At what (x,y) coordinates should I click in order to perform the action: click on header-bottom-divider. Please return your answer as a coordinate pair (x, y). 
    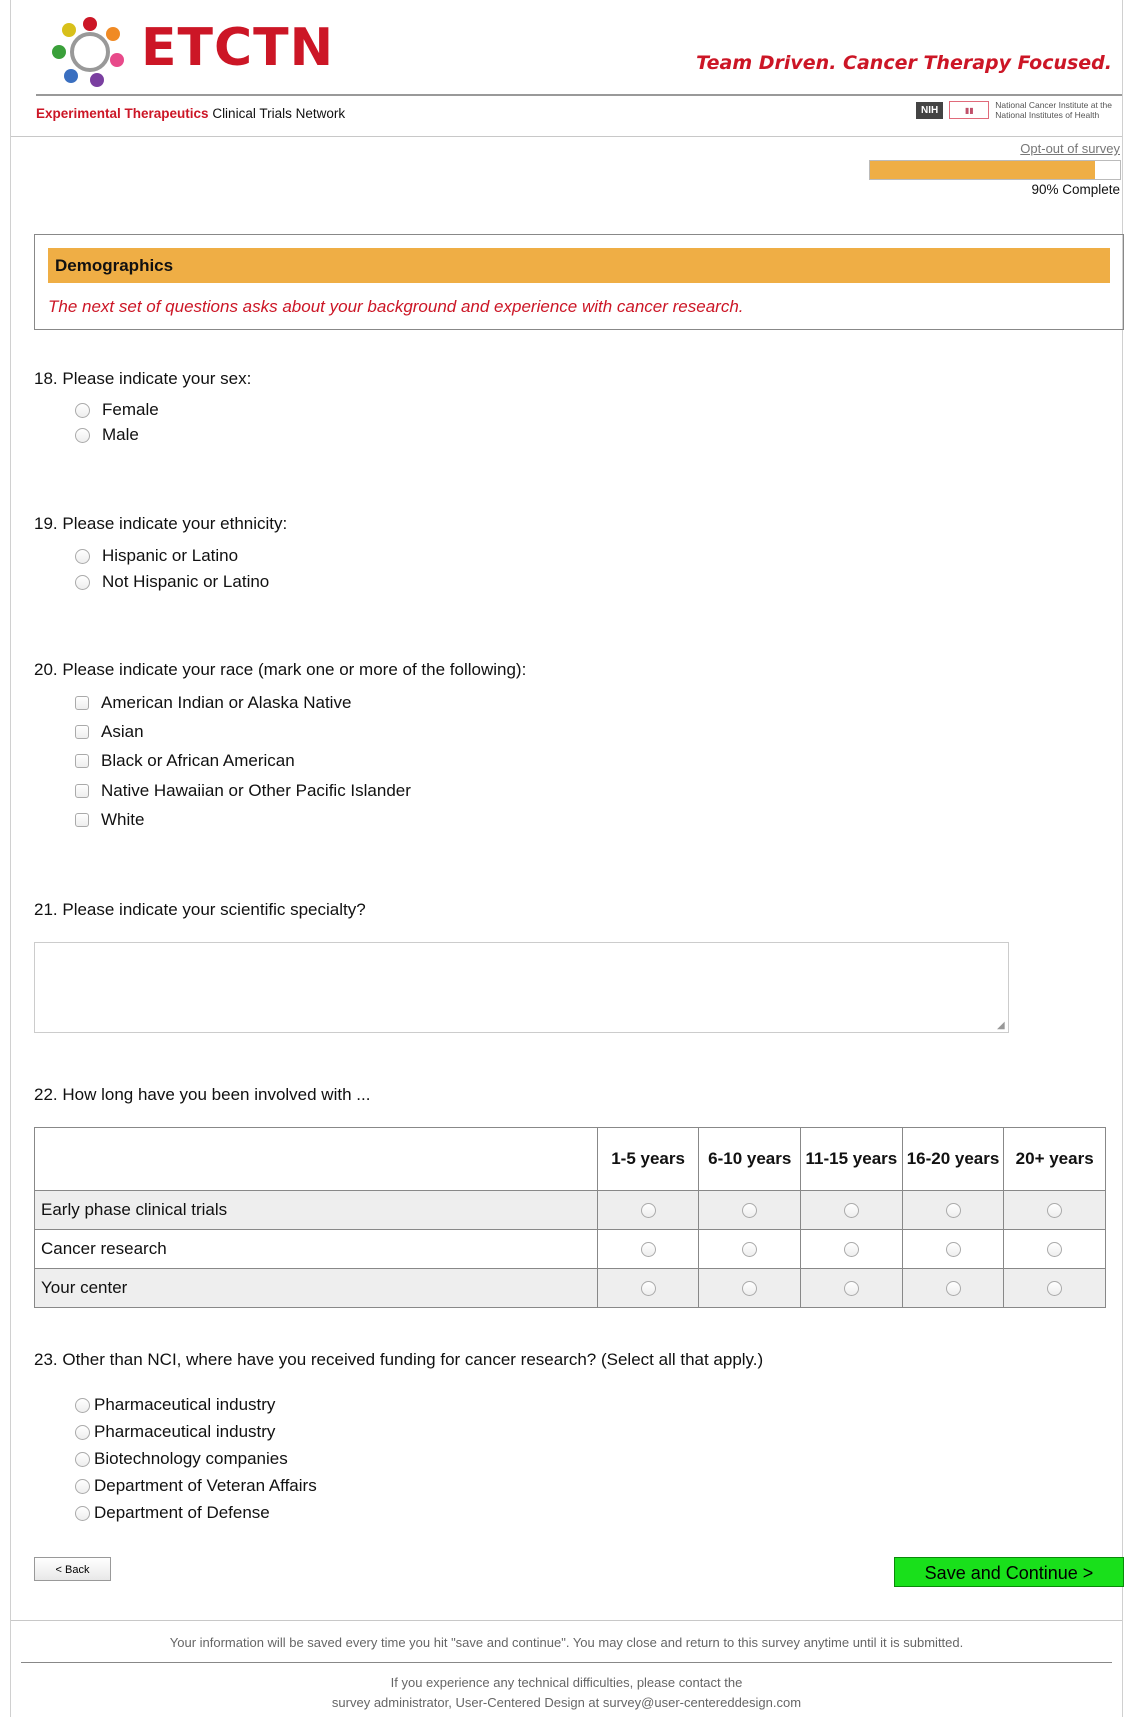
    Looking at the image, I should click on (566, 136).